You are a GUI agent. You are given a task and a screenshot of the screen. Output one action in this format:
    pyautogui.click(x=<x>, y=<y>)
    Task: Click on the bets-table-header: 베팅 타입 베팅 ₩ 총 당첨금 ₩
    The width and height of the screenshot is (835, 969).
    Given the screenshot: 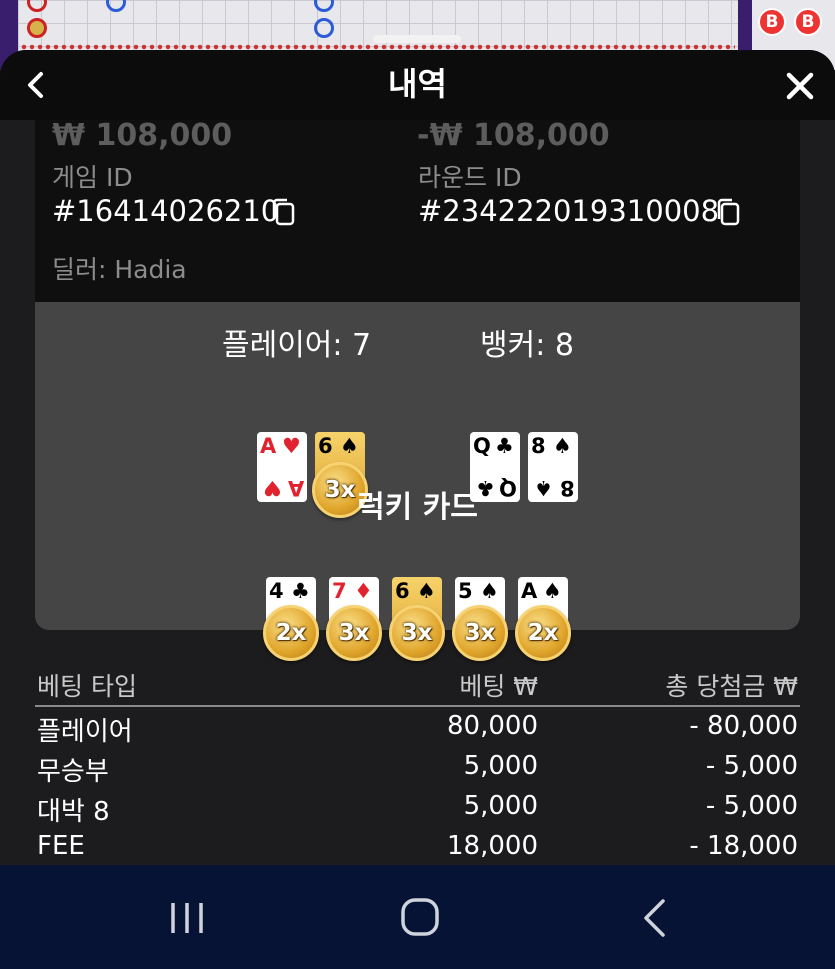 What is the action you would take?
    pyautogui.click(x=417, y=686)
    